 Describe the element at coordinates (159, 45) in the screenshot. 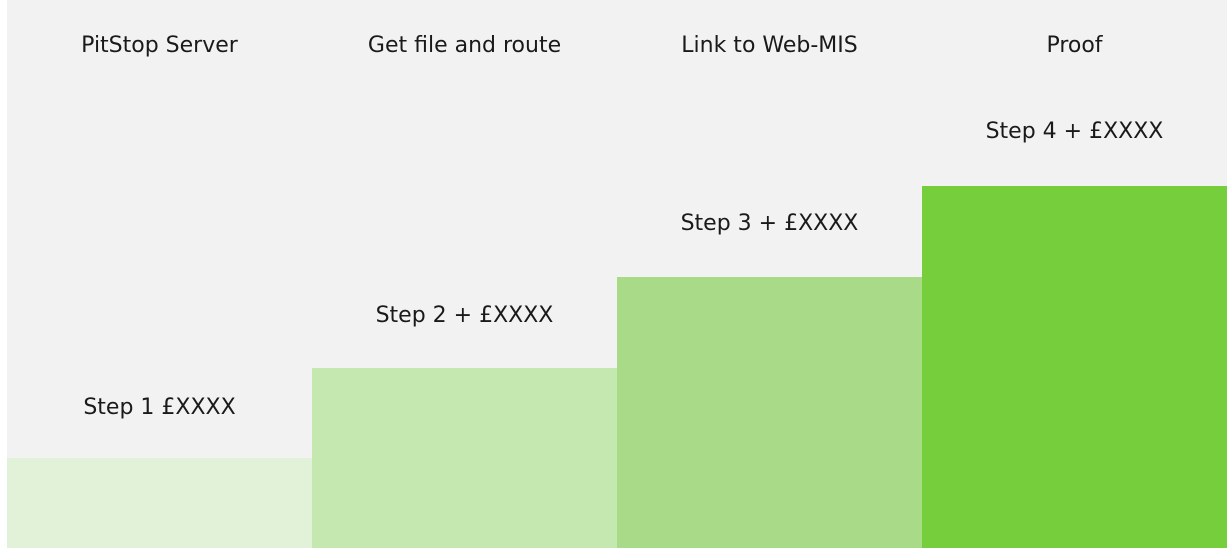

I see `header-pitstop-server: PitStop Server` at that location.